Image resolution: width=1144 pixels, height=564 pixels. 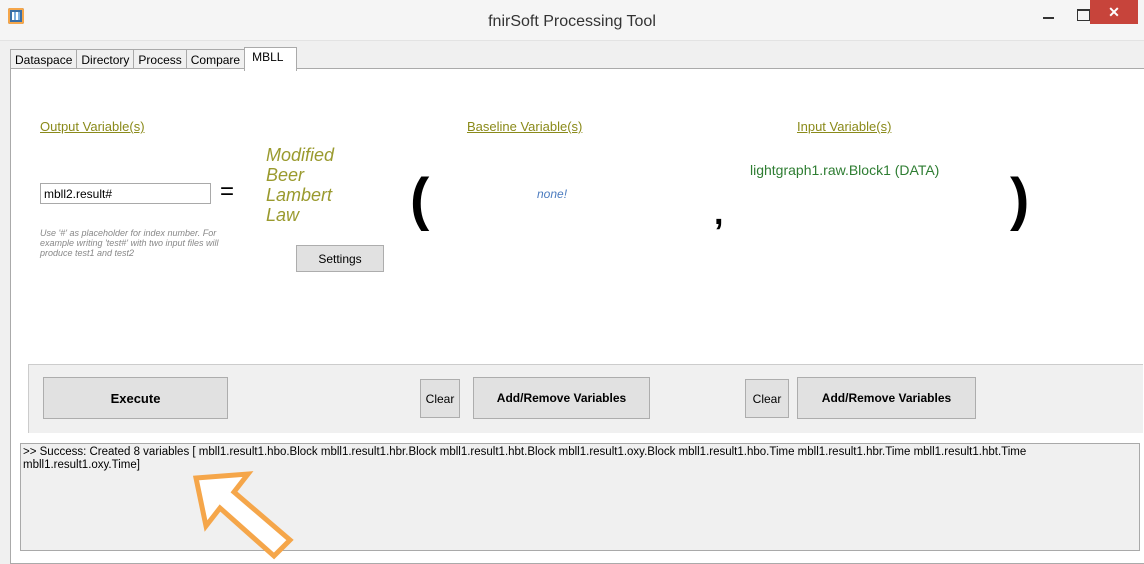 What do you see at coordinates (524, 126) in the screenshot?
I see `baseline-variables-header: Baseline Variable(s)` at bounding box center [524, 126].